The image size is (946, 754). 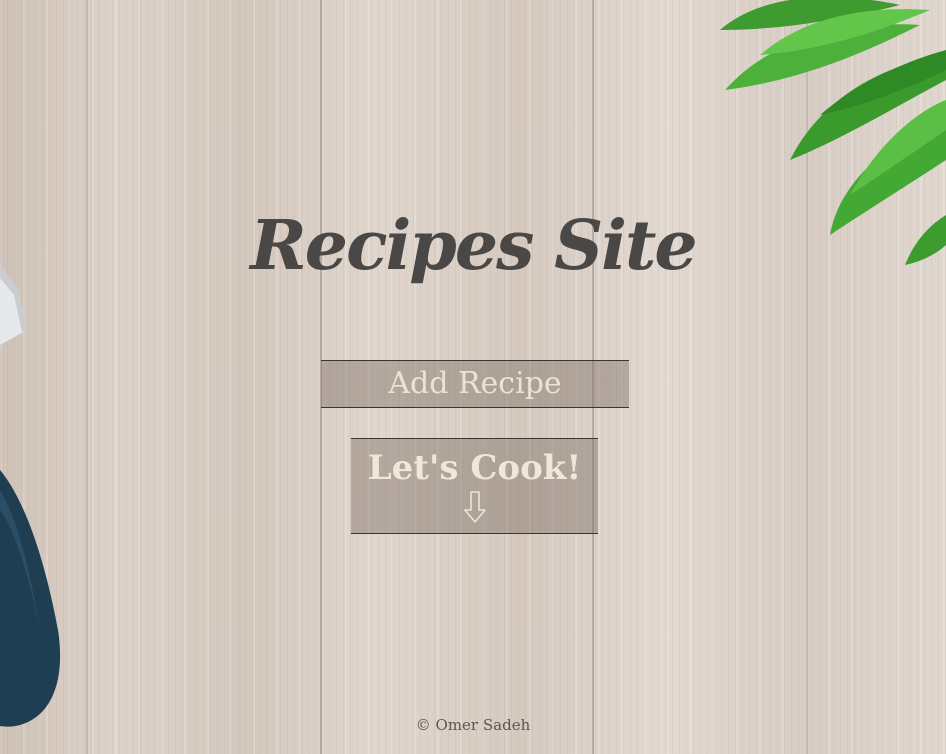 I want to click on lets-cook-label: Let's Cook!, so click(x=474, y=468).